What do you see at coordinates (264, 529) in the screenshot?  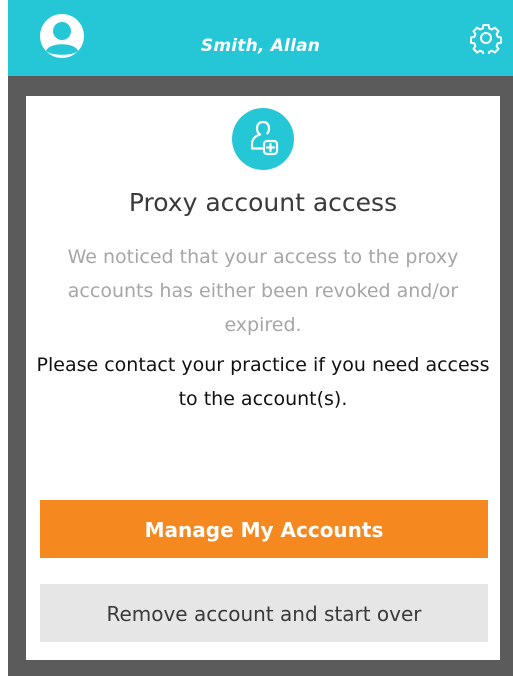 I see `manage-accounts-button: Manage My Accounts` at bounding box center [264, 529].